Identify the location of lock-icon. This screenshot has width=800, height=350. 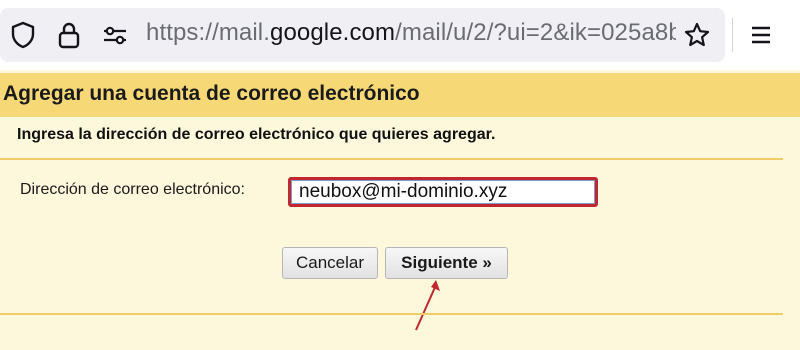
(69, 35).